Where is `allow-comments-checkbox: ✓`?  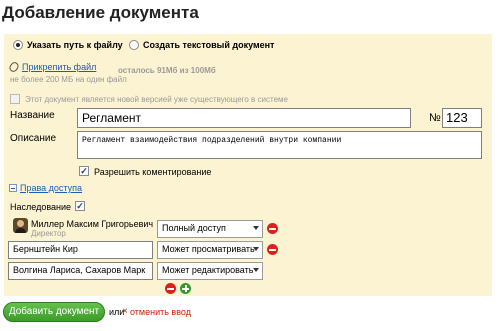 allow-comments-checkbox: ✓ is located at coordinates (84, 171).